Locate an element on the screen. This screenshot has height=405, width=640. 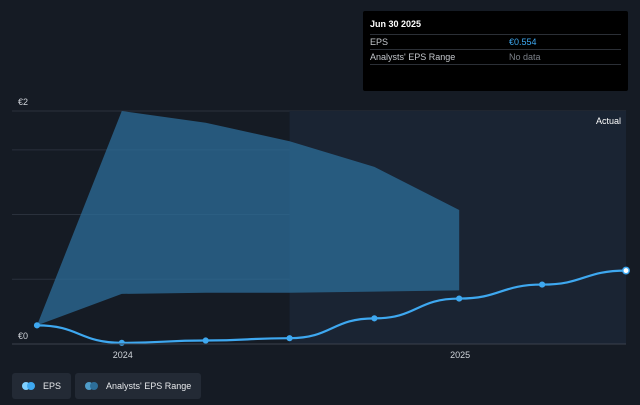
x-tick-label: 2024 is located at coordinates (123, 355).